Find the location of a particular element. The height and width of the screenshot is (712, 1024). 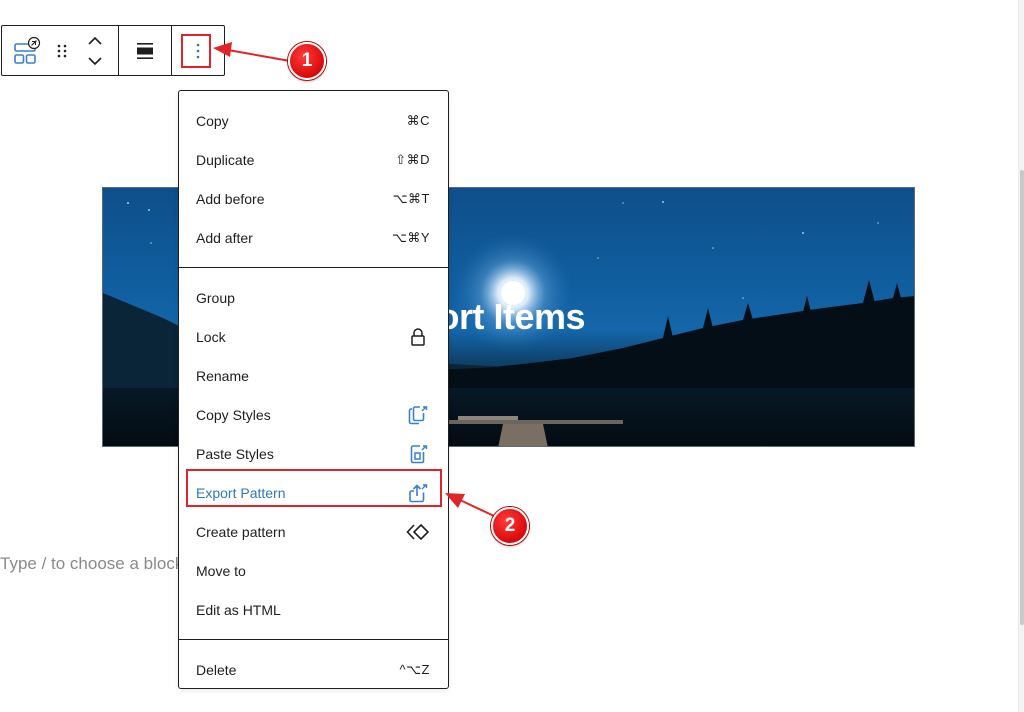

menu-item-copy: Copy ⌘C is located at coordinates (313, 120).